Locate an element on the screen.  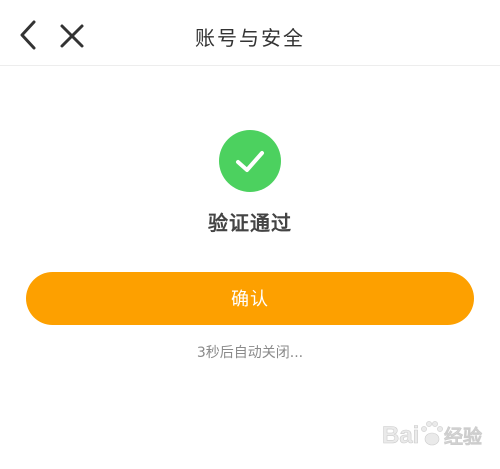
baidu-jingyan-logo: Bai 经验 is located at coordinates (438, 434).